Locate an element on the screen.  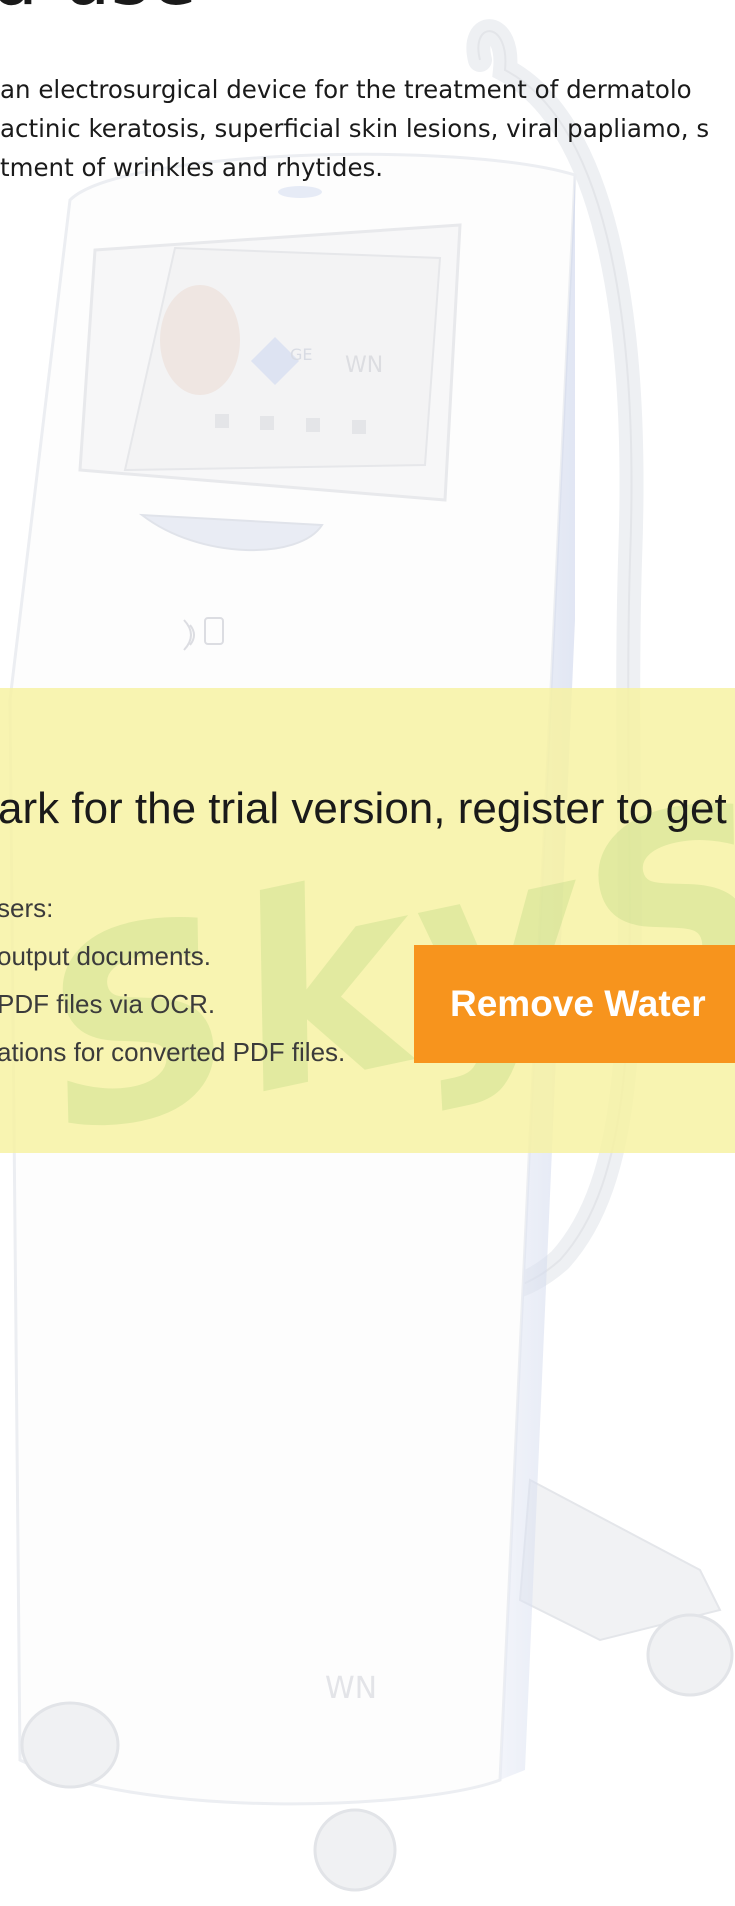
screen-brand-mark: WN is located at coordinates (364, 365).